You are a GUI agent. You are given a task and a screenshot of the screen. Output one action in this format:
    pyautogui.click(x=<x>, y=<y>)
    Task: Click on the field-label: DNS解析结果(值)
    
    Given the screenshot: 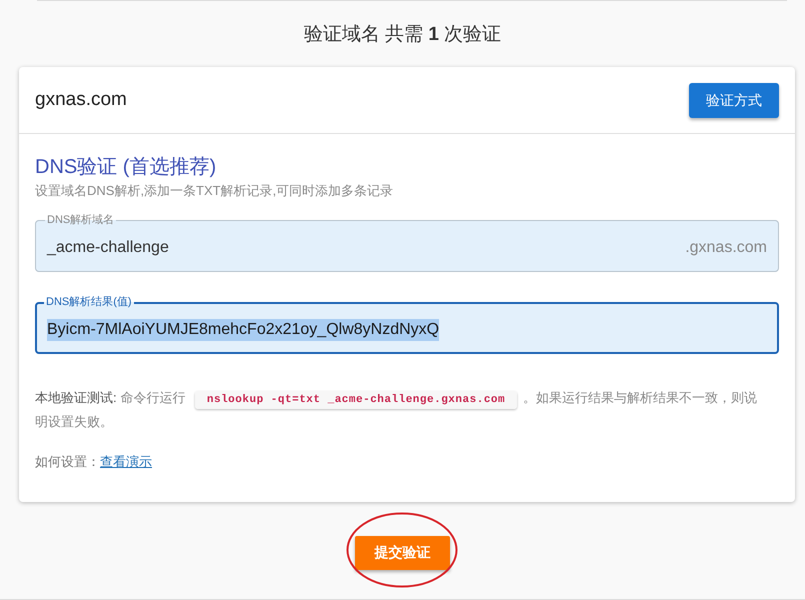 What is the action you would take?
    pyautogui.click(x=89, y=302)
    